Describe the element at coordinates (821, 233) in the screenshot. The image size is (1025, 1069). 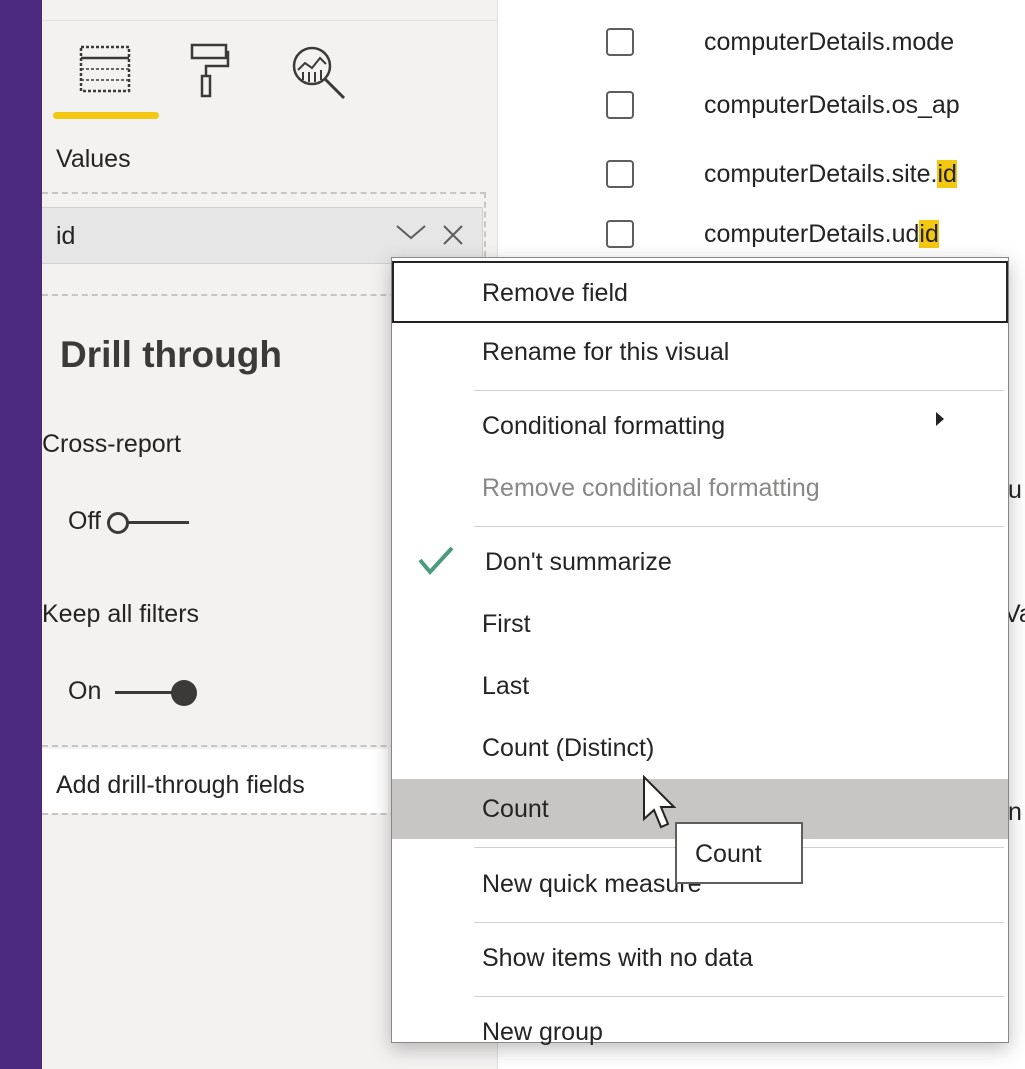
I see `field-name: computerDetails.udid` at that location.